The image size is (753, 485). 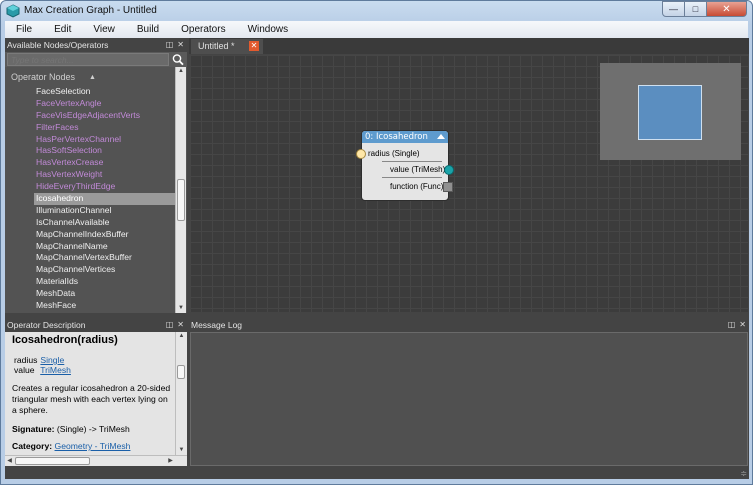 I want to click on category-row: Category: Geometry - TriMesh, so click(x=92, y=446).